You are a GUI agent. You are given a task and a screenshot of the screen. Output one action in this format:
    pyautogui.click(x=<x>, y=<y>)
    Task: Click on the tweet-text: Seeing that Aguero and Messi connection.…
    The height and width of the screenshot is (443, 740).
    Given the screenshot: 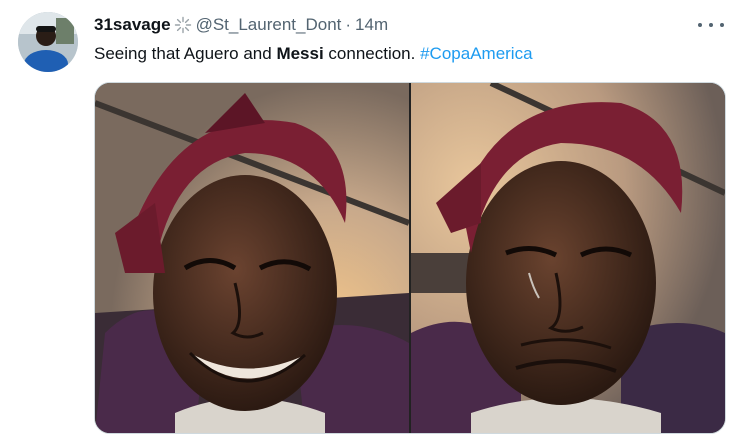 What is the action you would take?
    pyautogui.click(x=313, y=54)
    